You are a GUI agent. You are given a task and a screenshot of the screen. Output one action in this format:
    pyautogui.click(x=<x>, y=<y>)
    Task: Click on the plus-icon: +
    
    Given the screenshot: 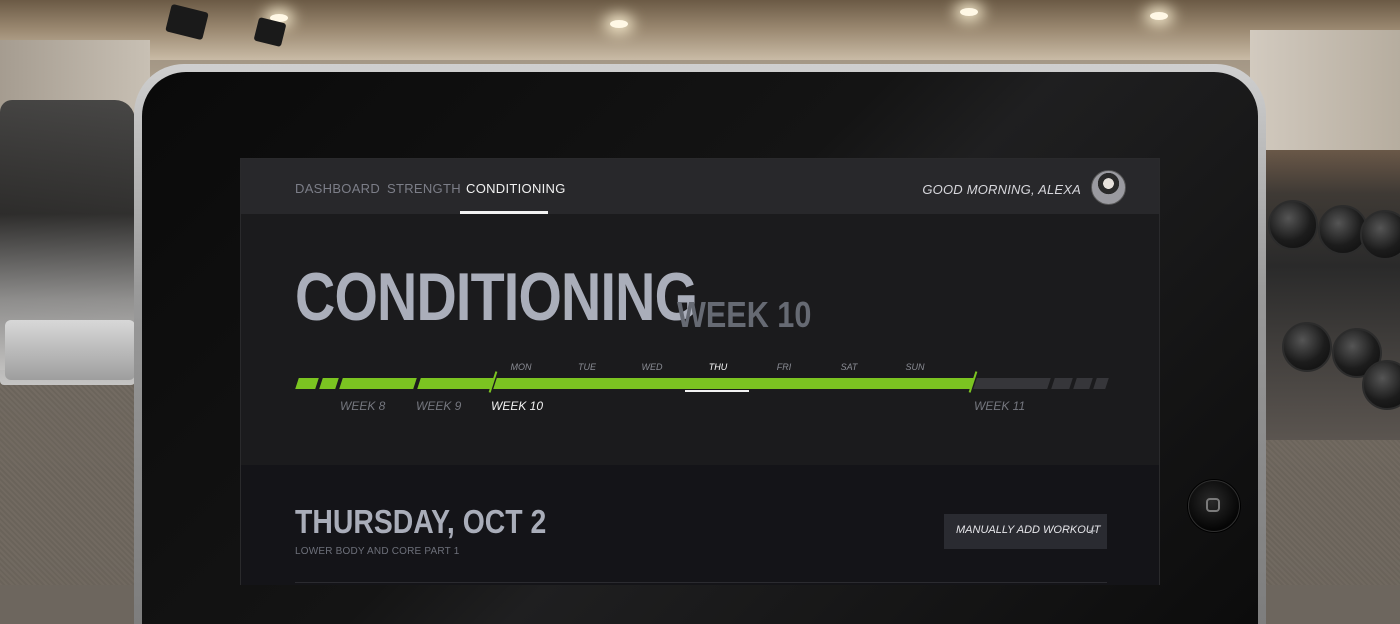 What is the action you would take?
    pyautogui.click(x=1092, y=530)
    